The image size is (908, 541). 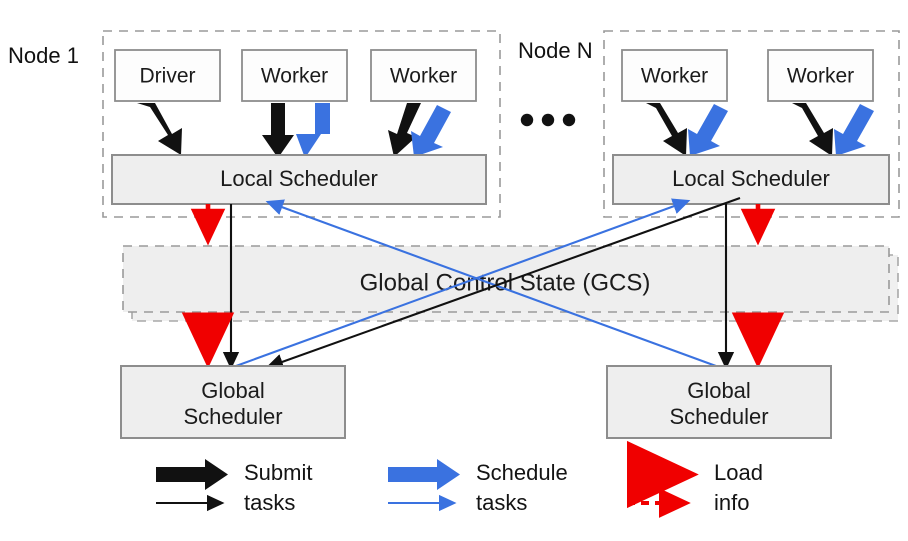 What do you see at coordinates (666, 129) in the screenshot?
I see `edge-worker1-to-local-scheduler-n` at bounding box center [666, 129].